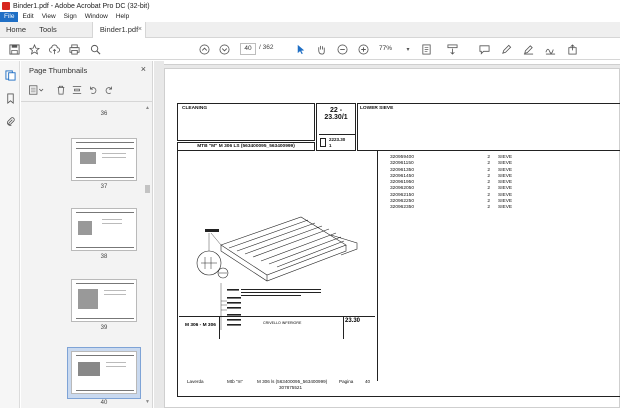  I want to click on upload-cloud-icon, so click(54, 49).